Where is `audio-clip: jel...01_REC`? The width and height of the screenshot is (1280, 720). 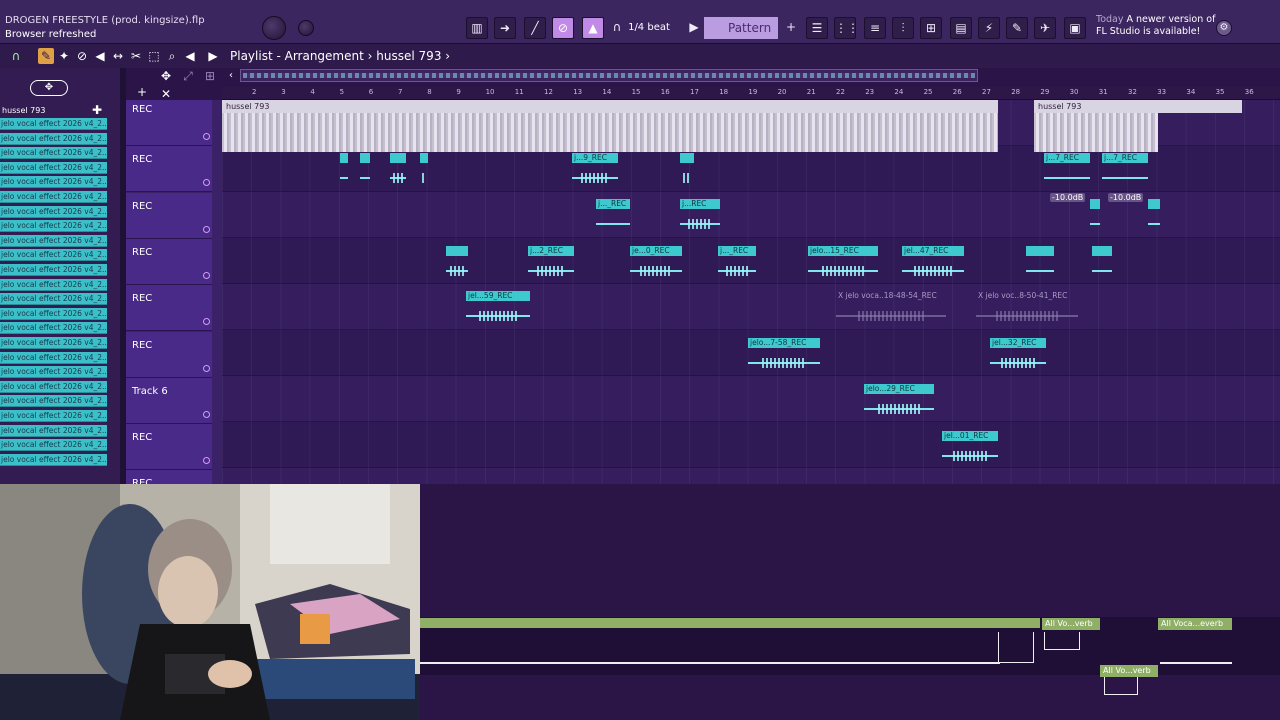 audio-clip: jel...01_REC is located at coordinates (970, 453).